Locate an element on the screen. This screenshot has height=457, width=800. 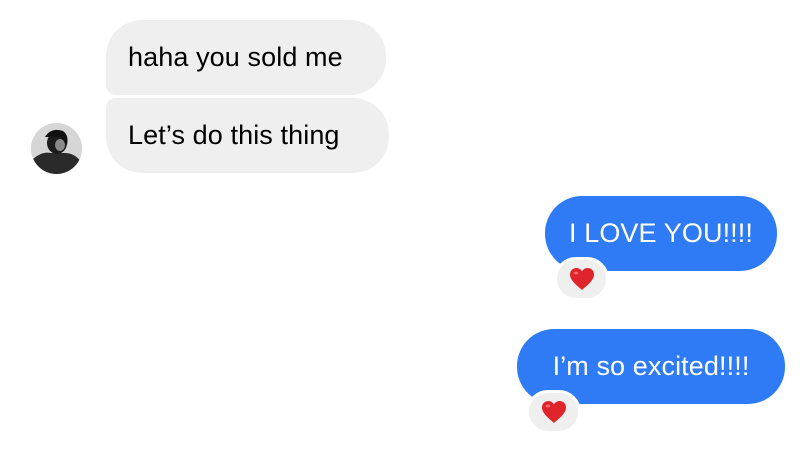
message-text: I’m so excited!!!! is located at coordinates (651, 366).